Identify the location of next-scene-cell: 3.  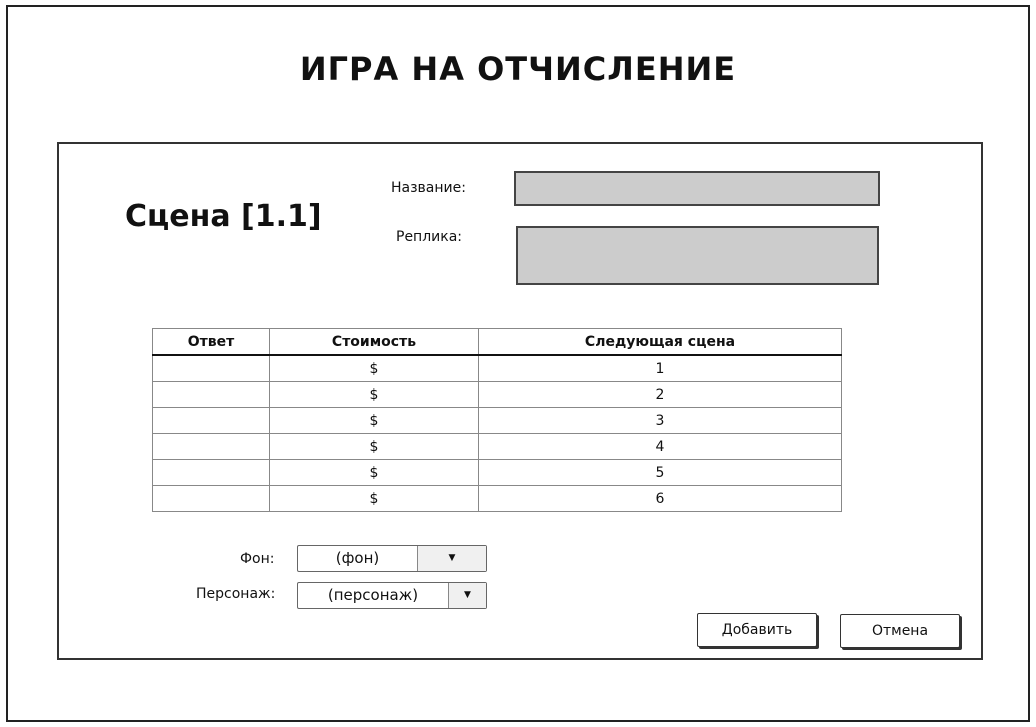
(660, 420).